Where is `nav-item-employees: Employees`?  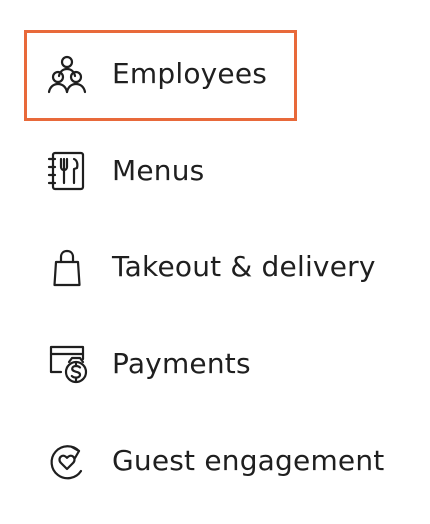 nav-item-employees: Employees is located at coordinates (155, 74).